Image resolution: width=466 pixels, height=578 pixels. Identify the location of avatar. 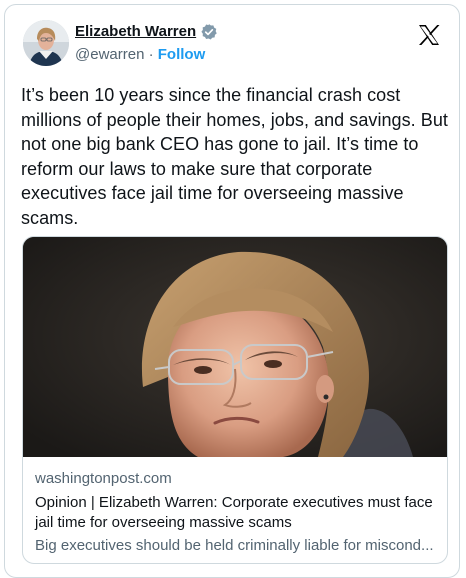
(46, 43).